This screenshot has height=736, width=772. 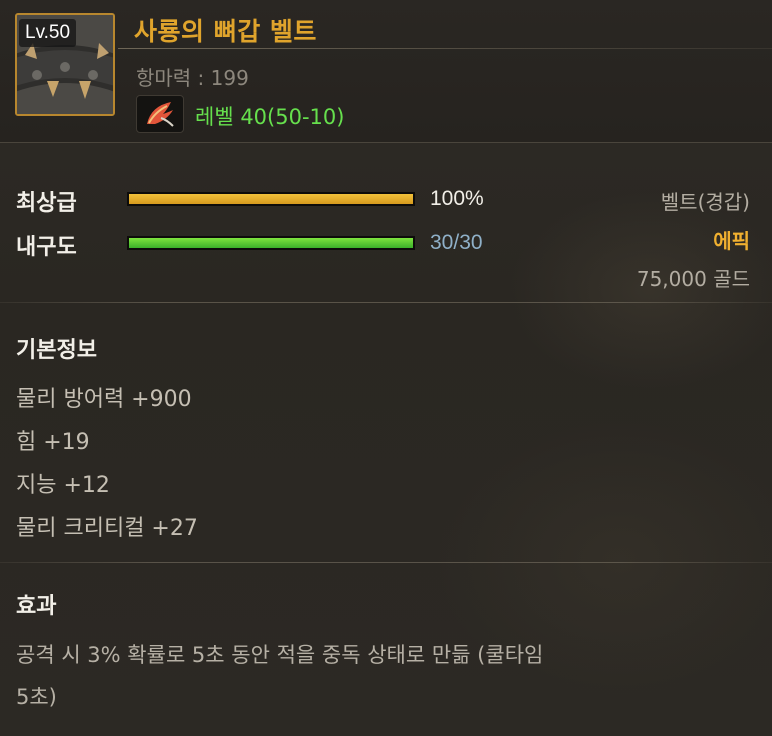 I want to click on header-divider, so click(x=445, y=48).